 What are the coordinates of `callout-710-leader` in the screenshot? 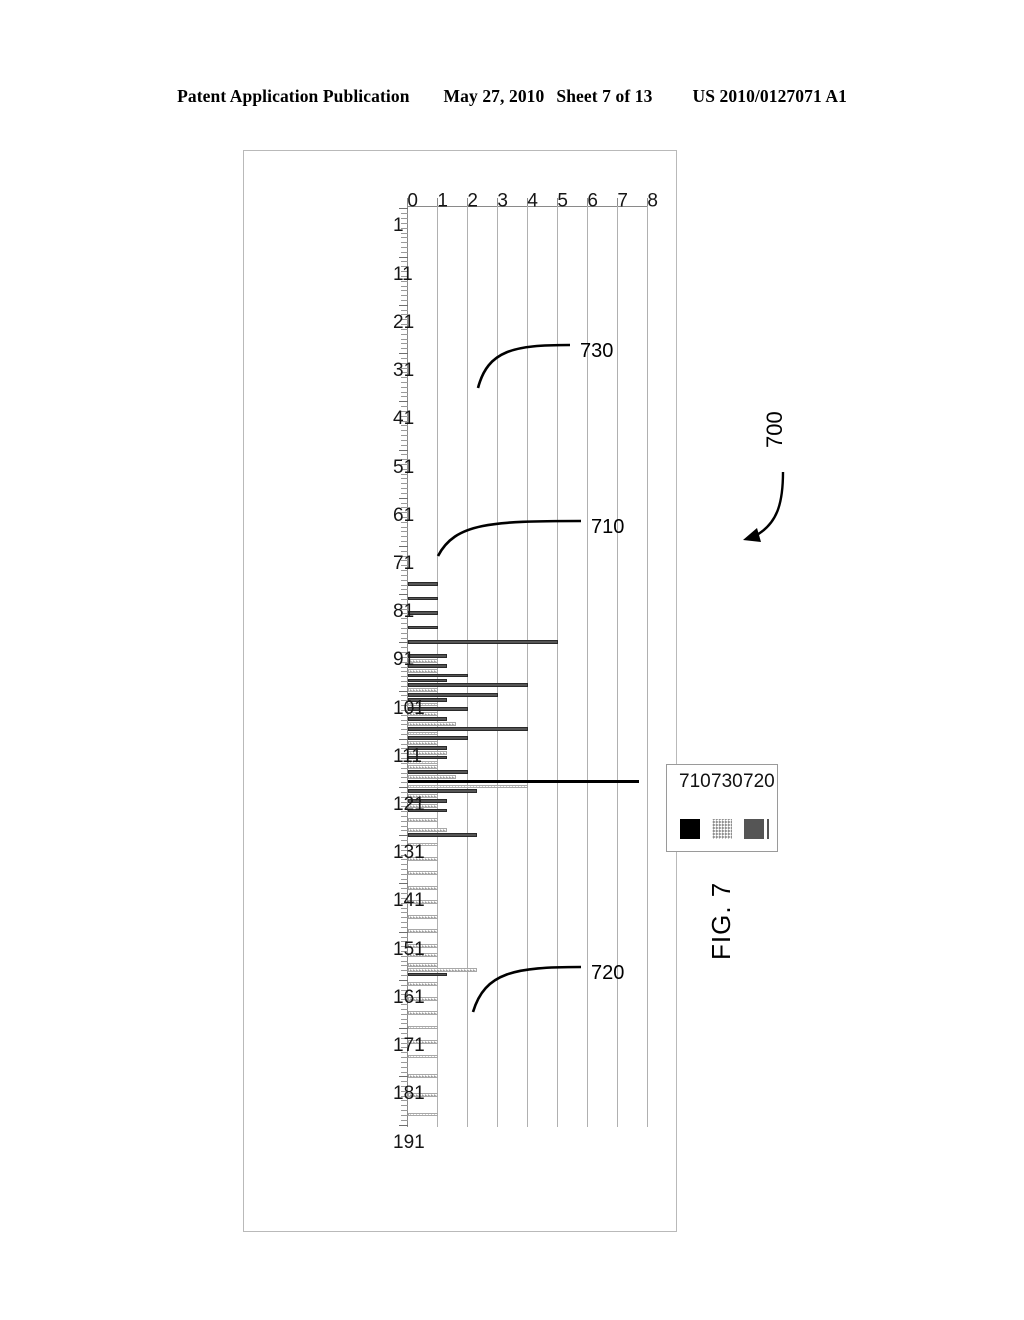 It's located at (509, 538).